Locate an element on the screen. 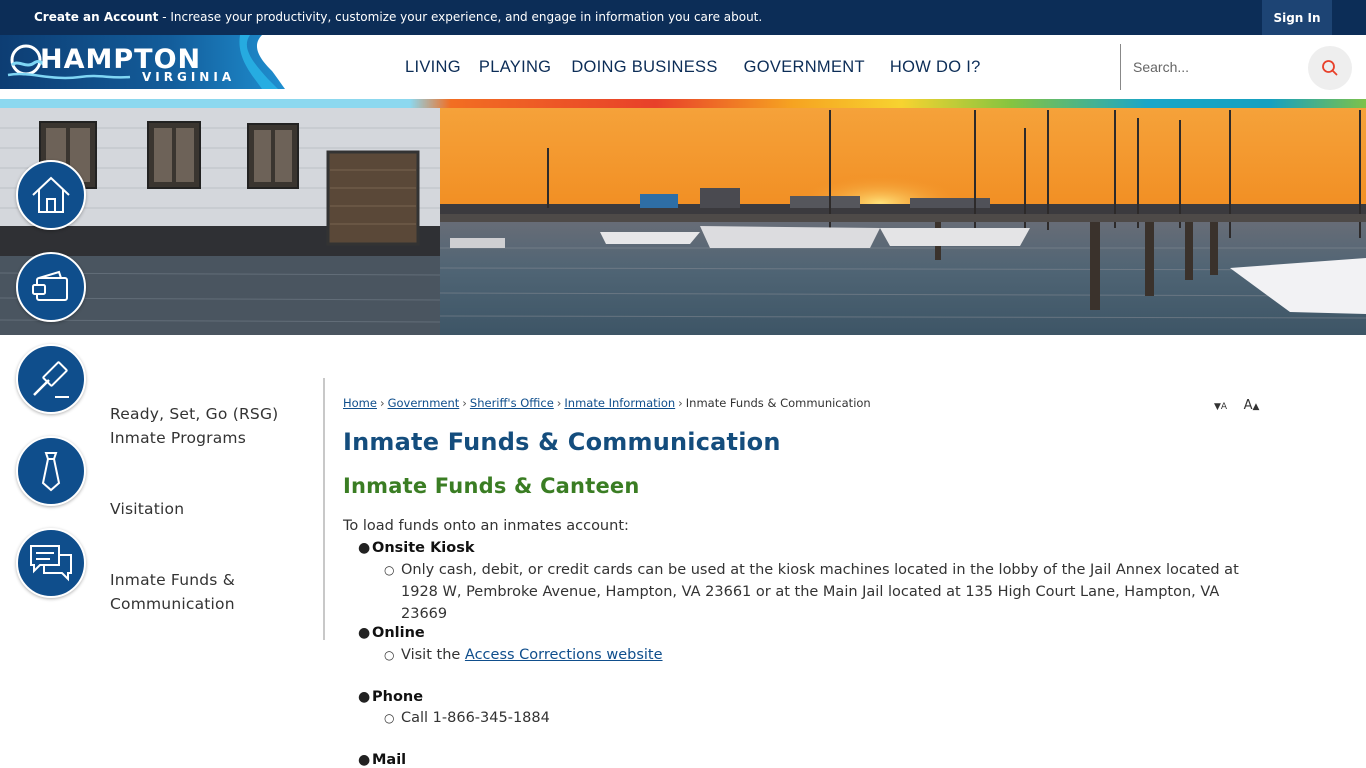  sidenav-rsg-programs: Ready, Set, Go (RSG) Inmate Programs is located at coordinates (210, 426).